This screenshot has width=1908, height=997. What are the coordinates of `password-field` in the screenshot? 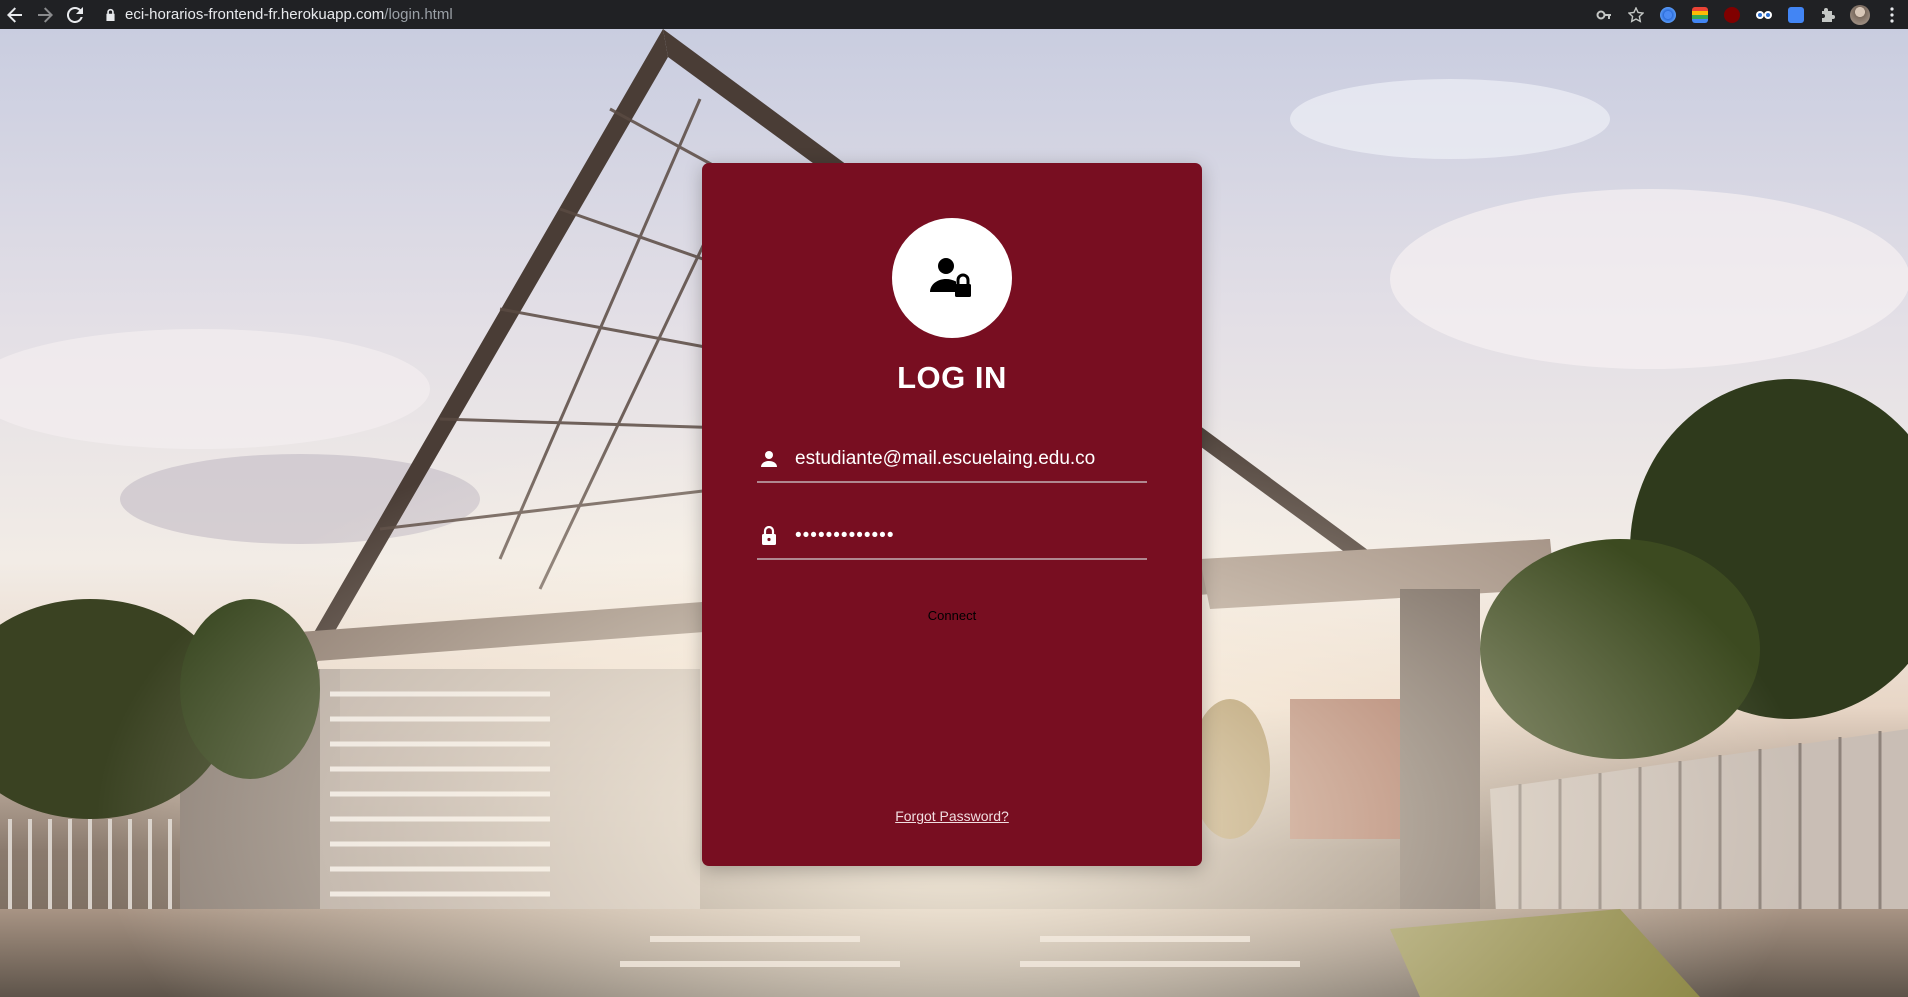 It's located at (952, 537).